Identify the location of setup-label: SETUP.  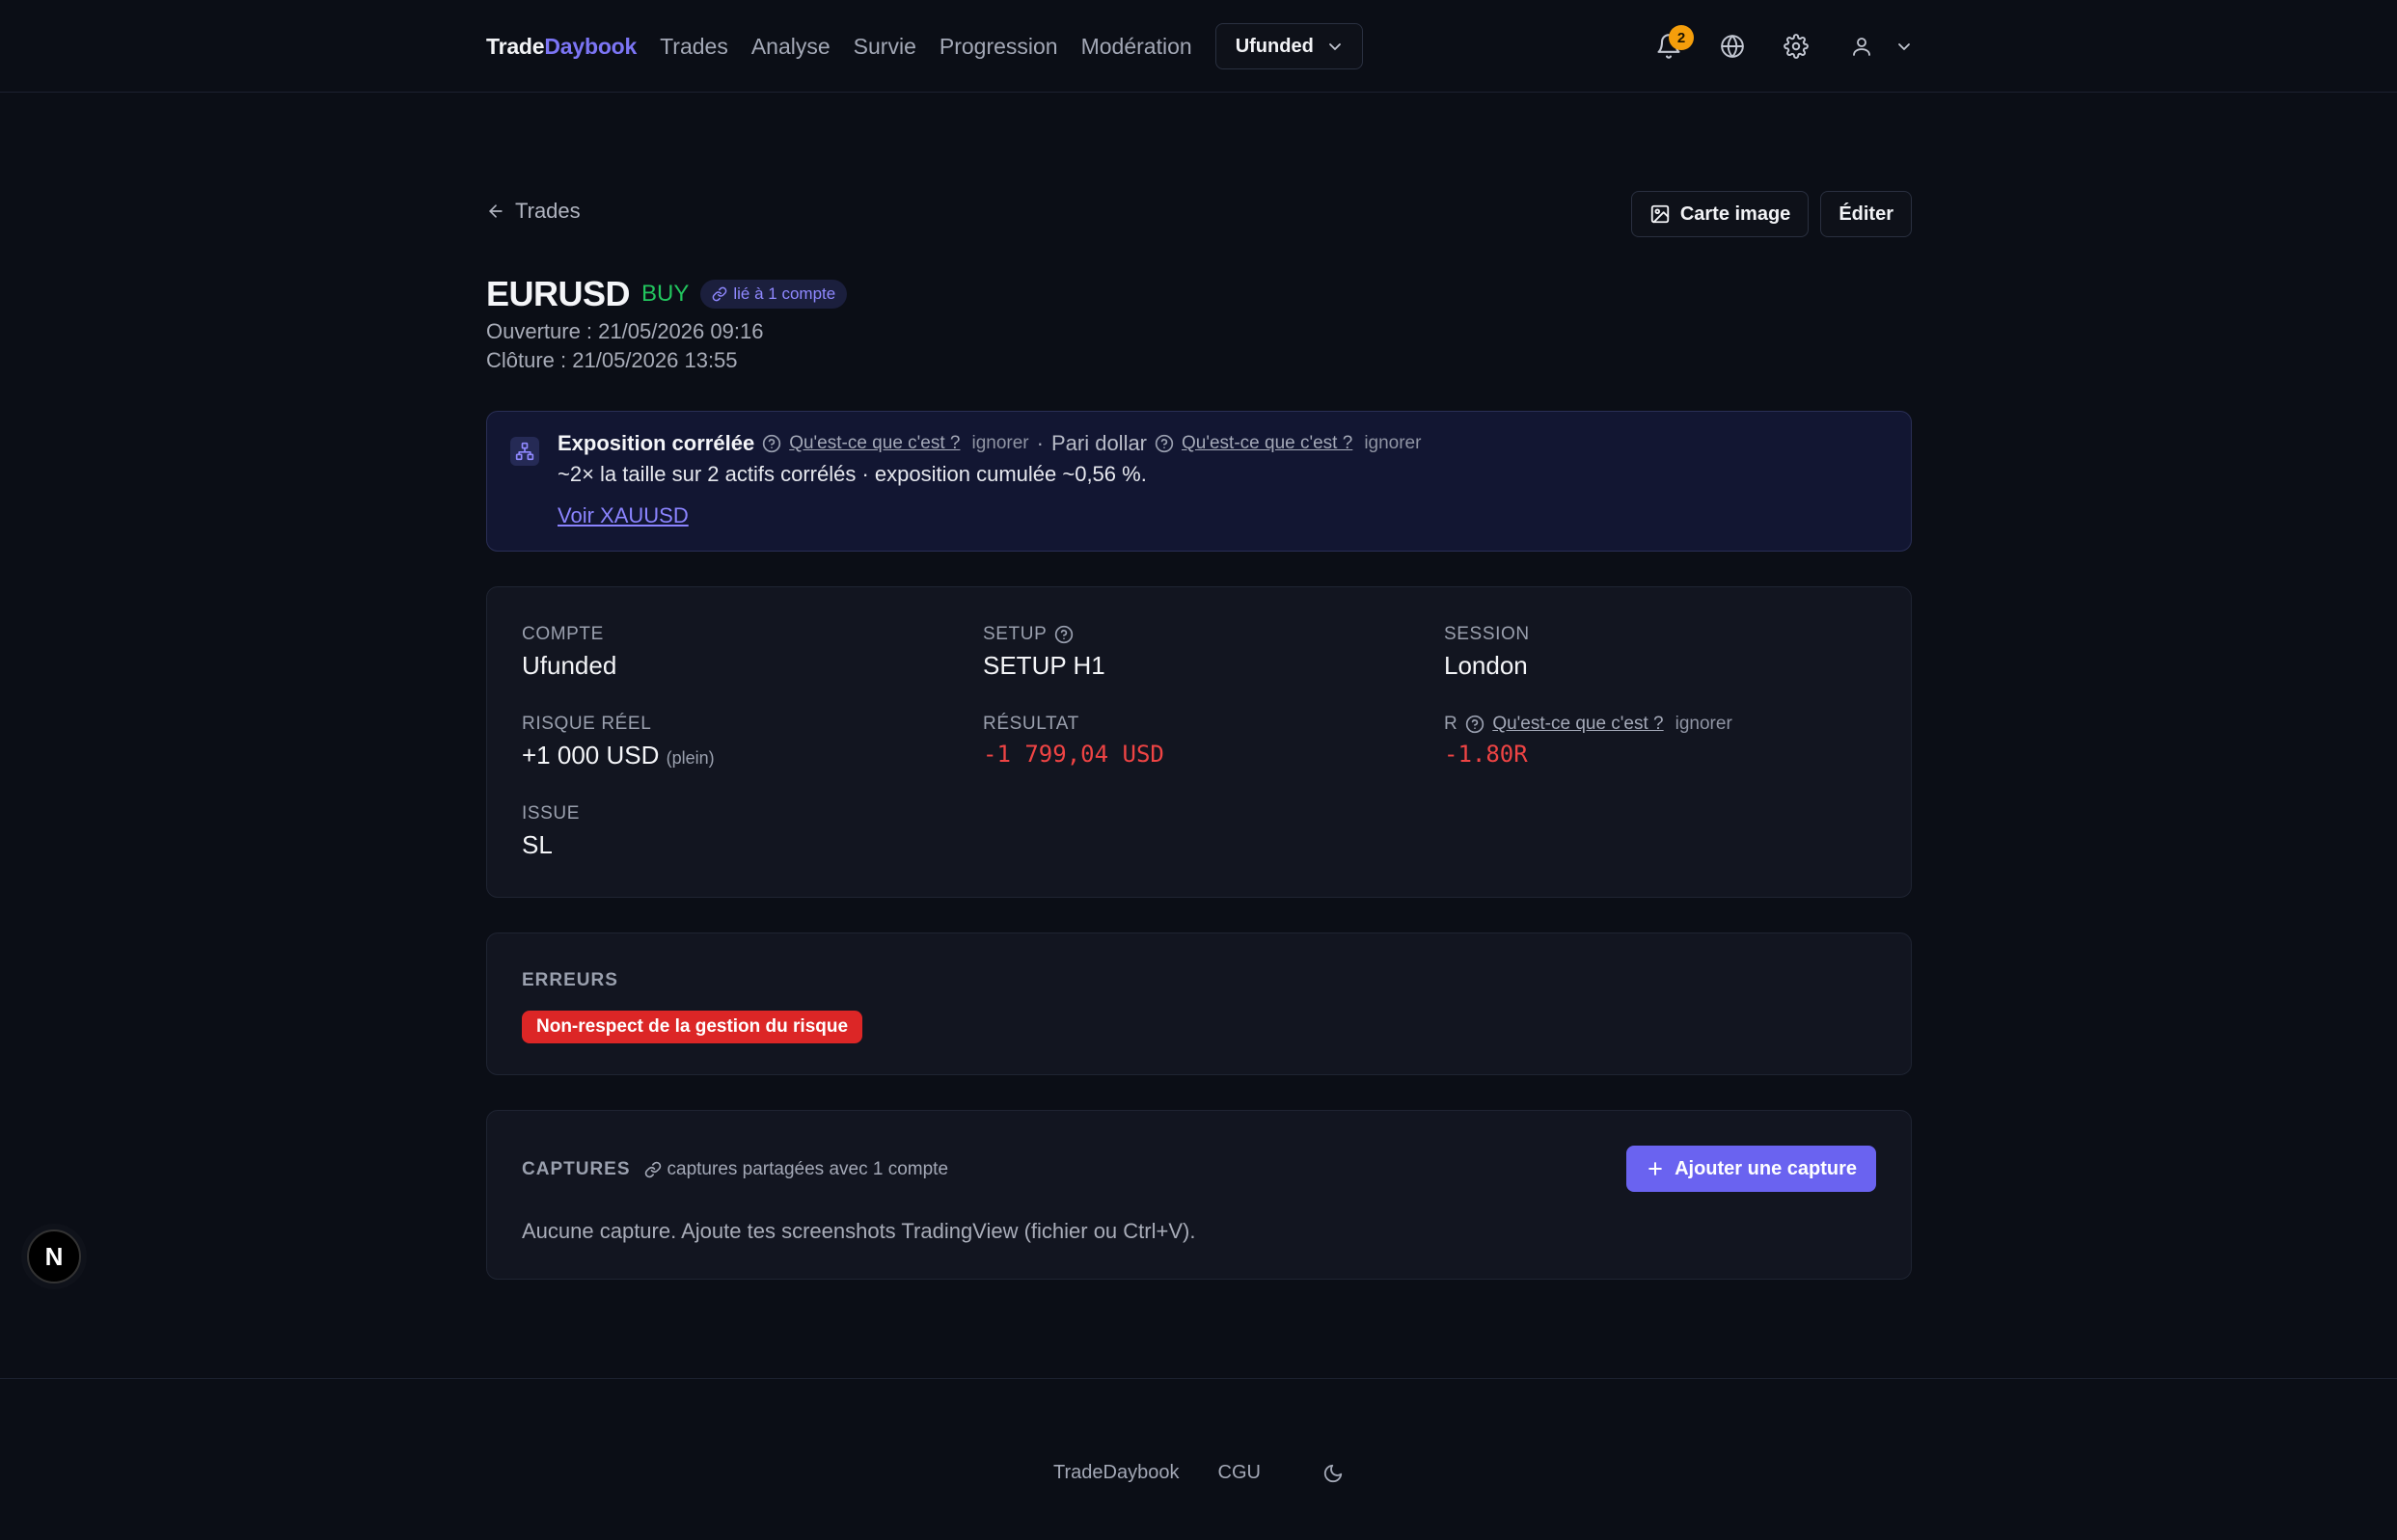
(1015, 634).